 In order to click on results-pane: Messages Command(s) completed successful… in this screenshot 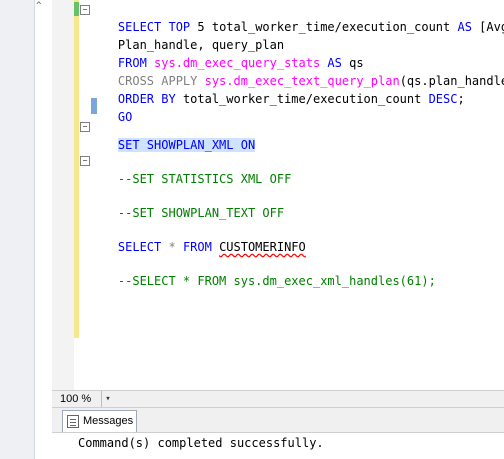, I will do `click(278, 433)`.